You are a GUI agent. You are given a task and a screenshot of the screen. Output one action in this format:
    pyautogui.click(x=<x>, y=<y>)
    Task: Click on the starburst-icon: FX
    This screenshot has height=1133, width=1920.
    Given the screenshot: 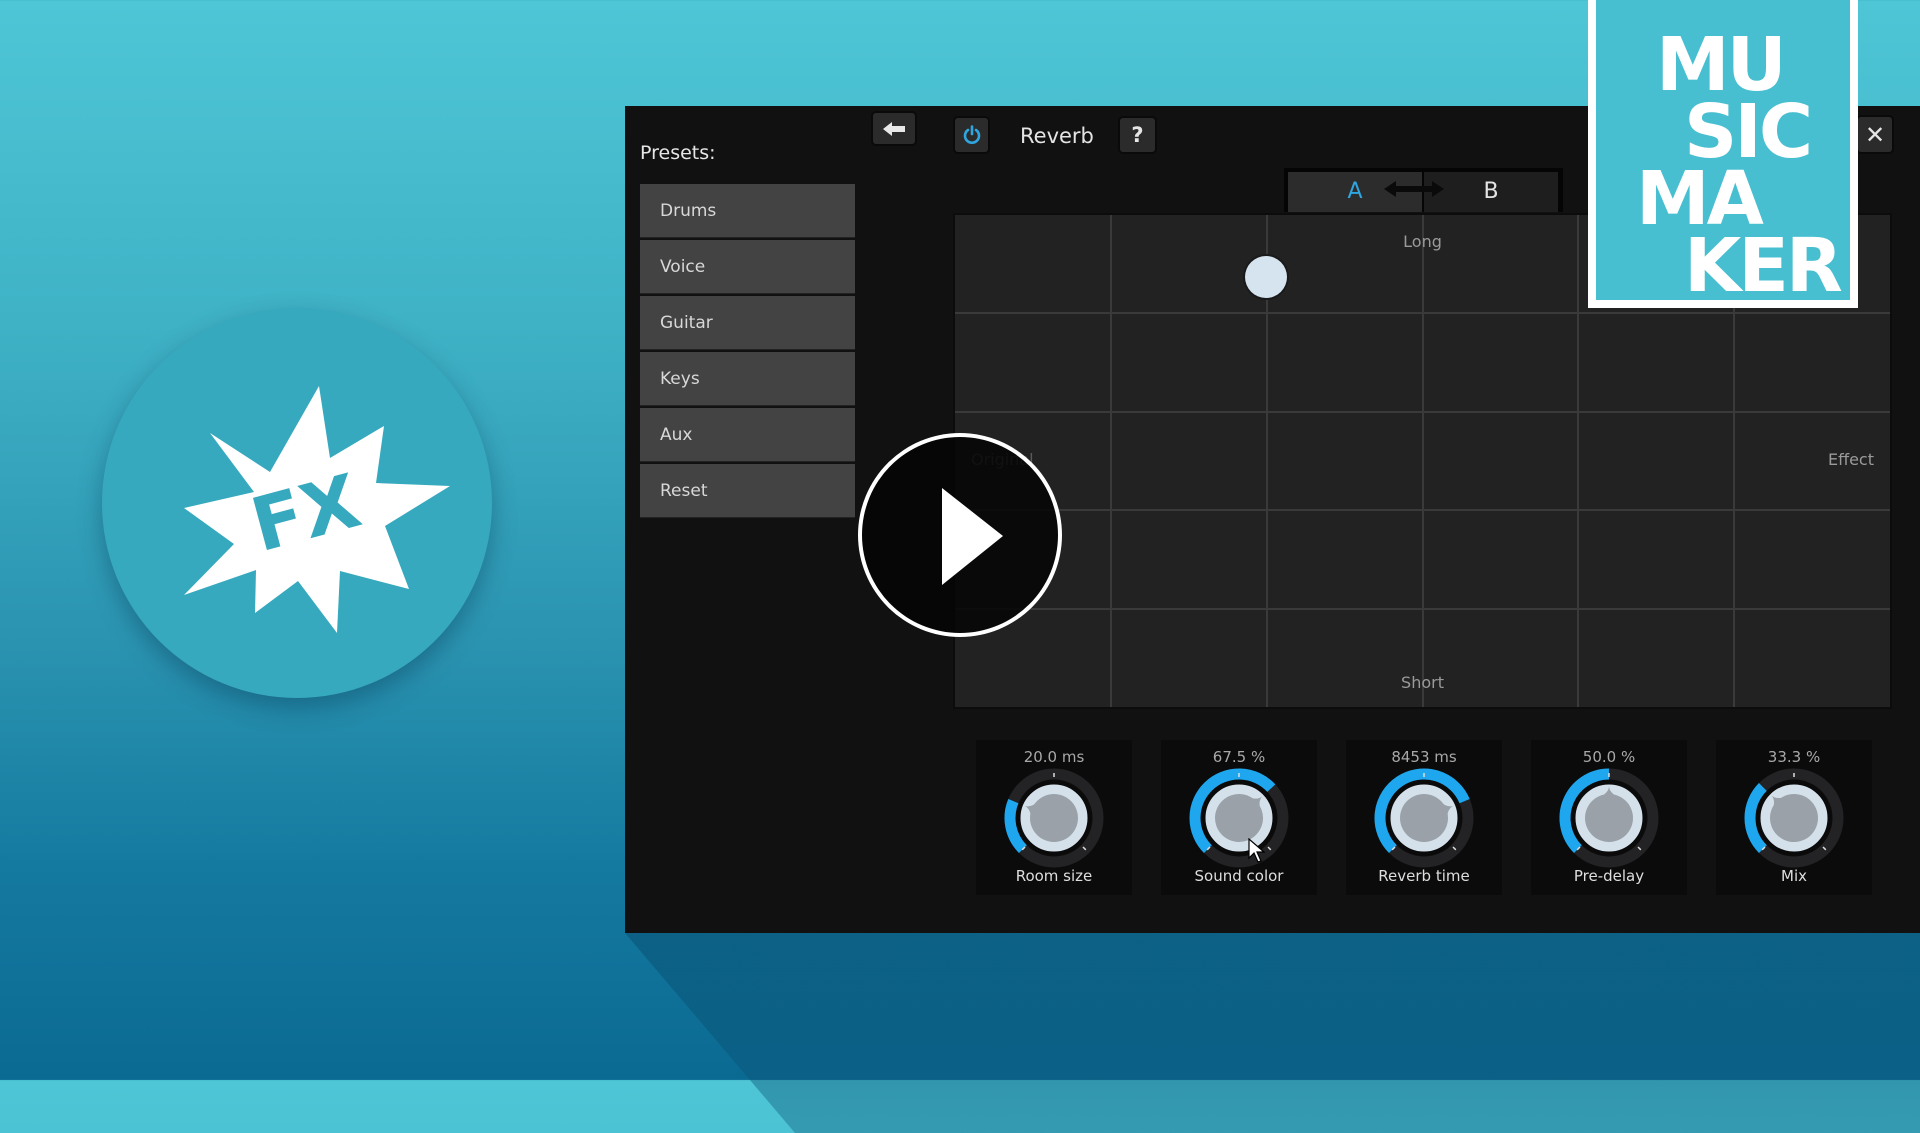 What is the action you would take?
    pyautogui.click(x=317, y=509)
    